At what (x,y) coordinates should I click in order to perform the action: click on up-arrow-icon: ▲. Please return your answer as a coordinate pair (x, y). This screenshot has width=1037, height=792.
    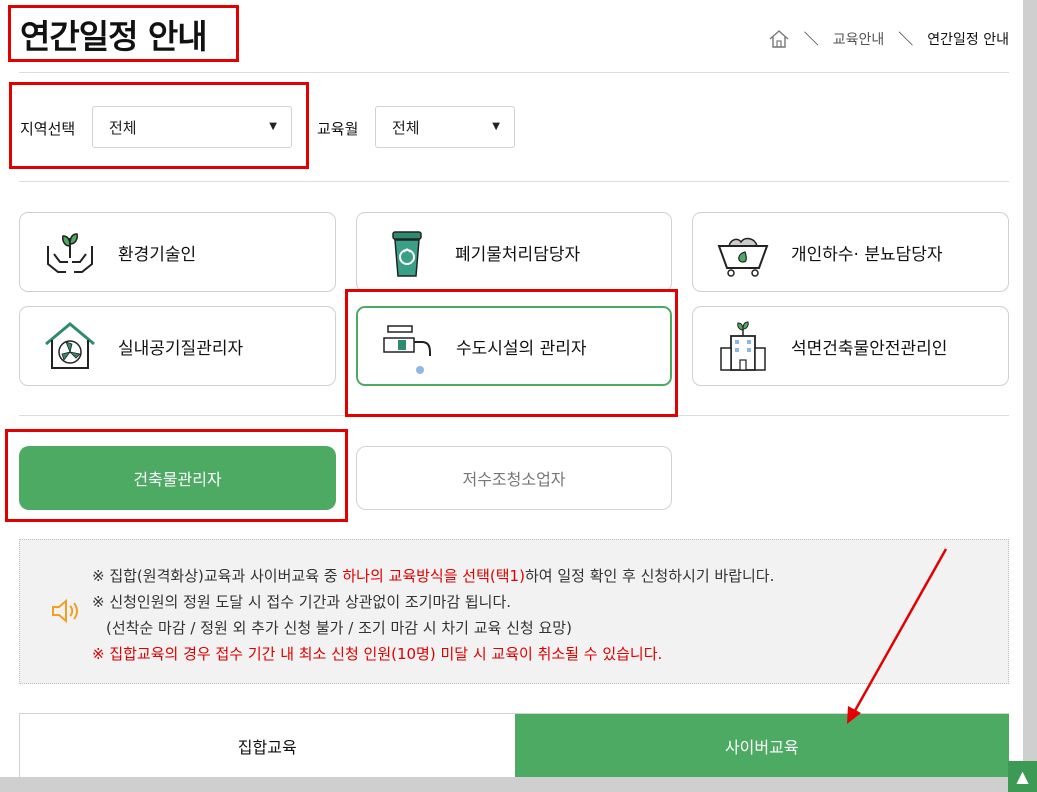
    Looking at the image, I should click on (1022, 776).